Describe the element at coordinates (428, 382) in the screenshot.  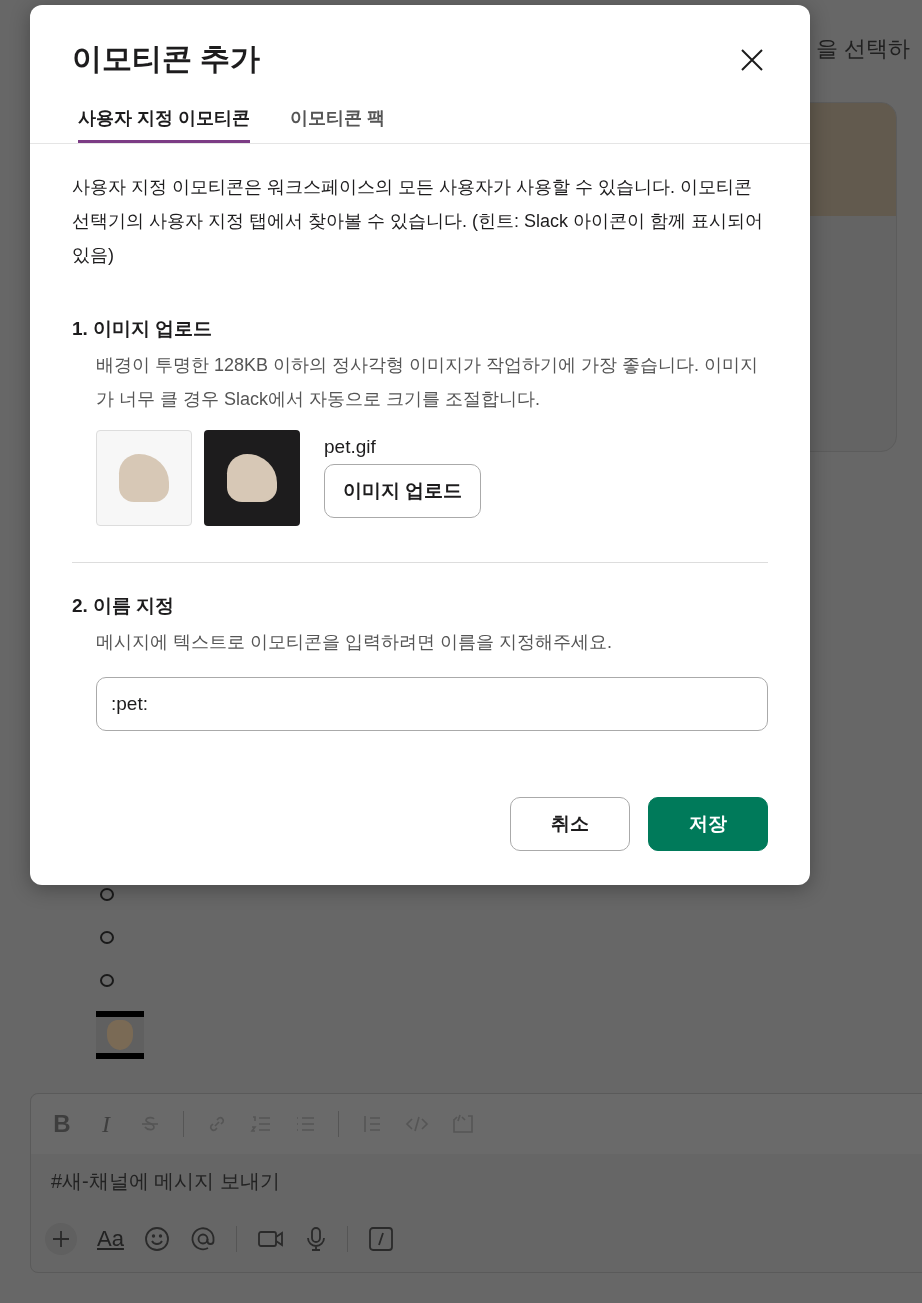
I see `hint-text: 배경이 투명한 128KB 이하의 정사각형 이미지가 작업하기에 가장 좋습니다. 이미지가 너무 클 경우 Slack에서 자동으로 크기를 조절합니다.` at that location.